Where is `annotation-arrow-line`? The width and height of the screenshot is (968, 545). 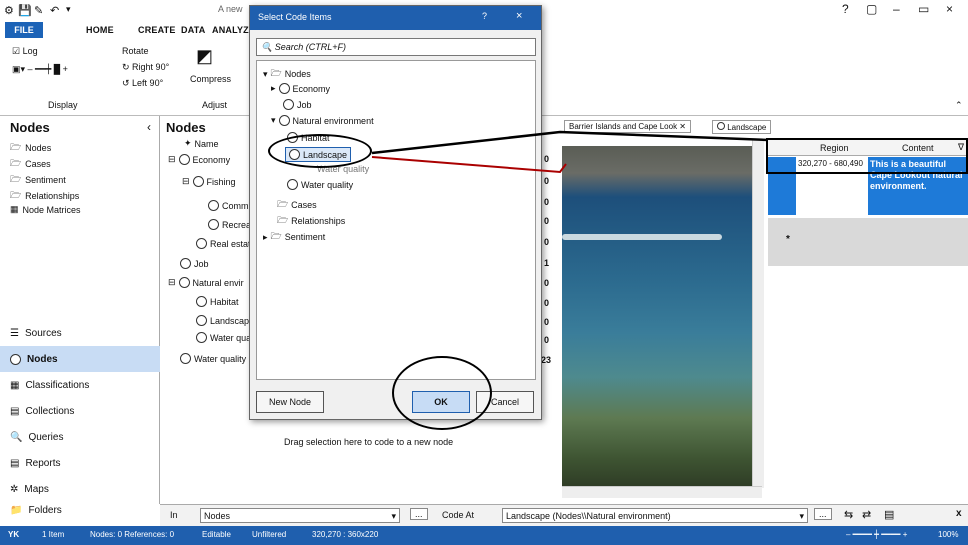 annotation-arrow-line is located at coordinates (570, 142).